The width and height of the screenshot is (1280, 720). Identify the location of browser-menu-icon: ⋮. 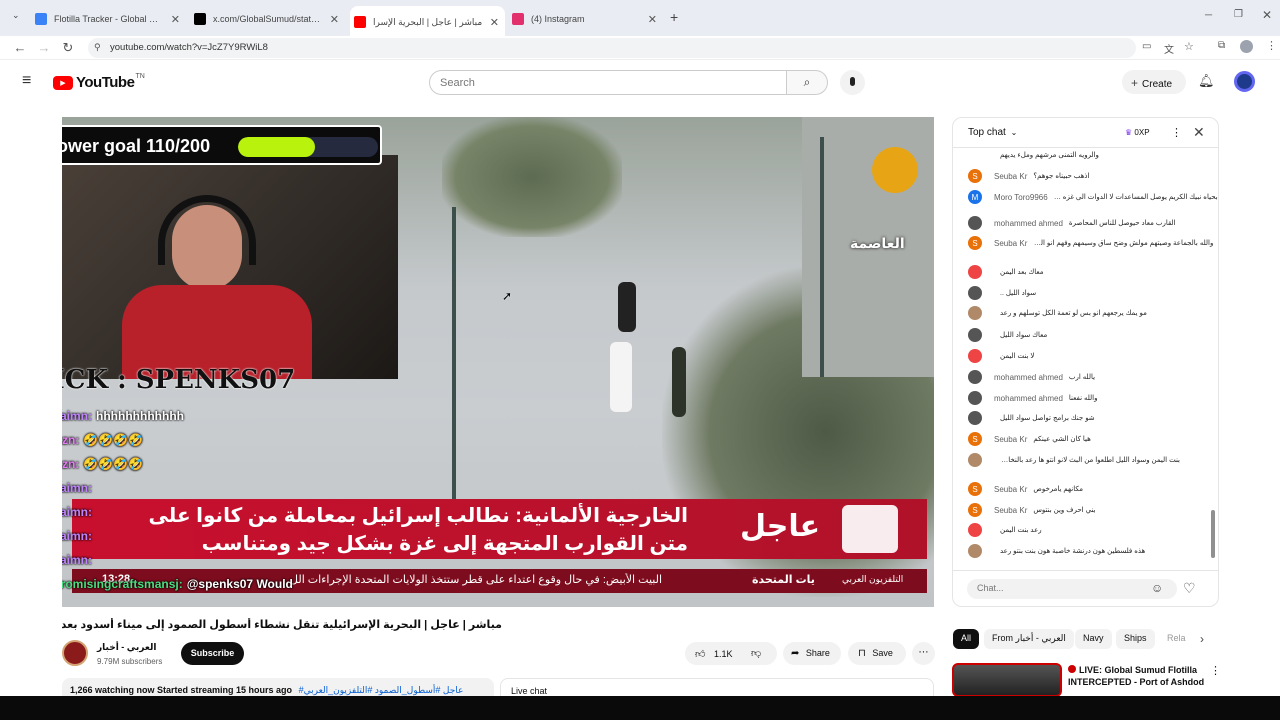
(1271, 45).